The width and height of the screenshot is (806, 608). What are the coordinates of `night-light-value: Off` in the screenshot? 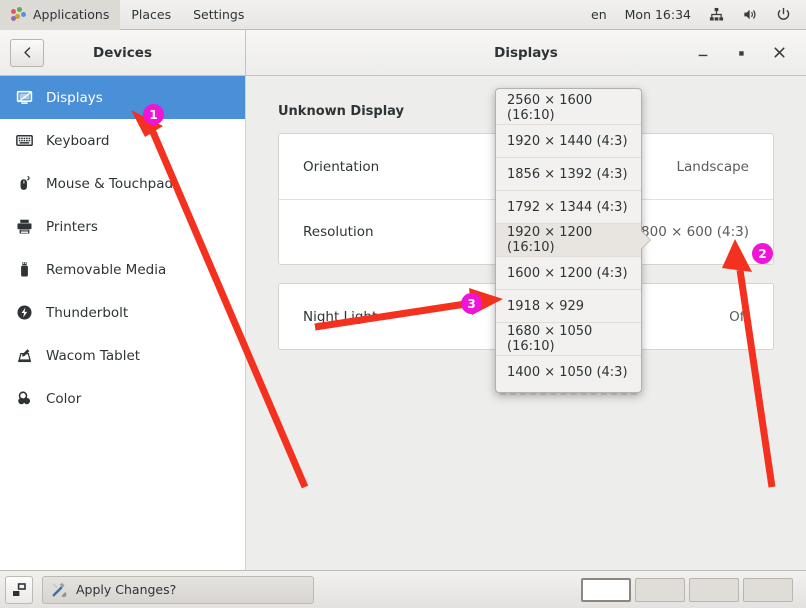 It's located at (739, 316).